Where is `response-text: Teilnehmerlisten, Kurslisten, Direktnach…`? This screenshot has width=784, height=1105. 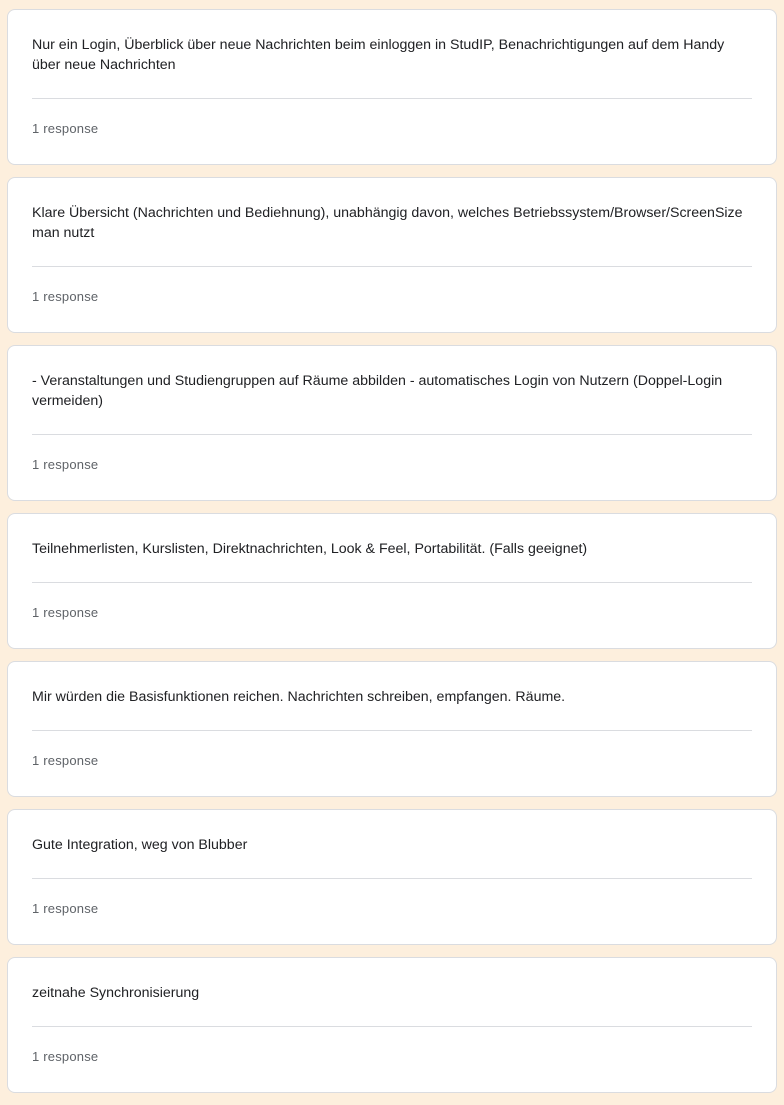
response-text: Teilnehmerlisten, Kurslisten, Direktnach… is located at coordinates (310, 549).